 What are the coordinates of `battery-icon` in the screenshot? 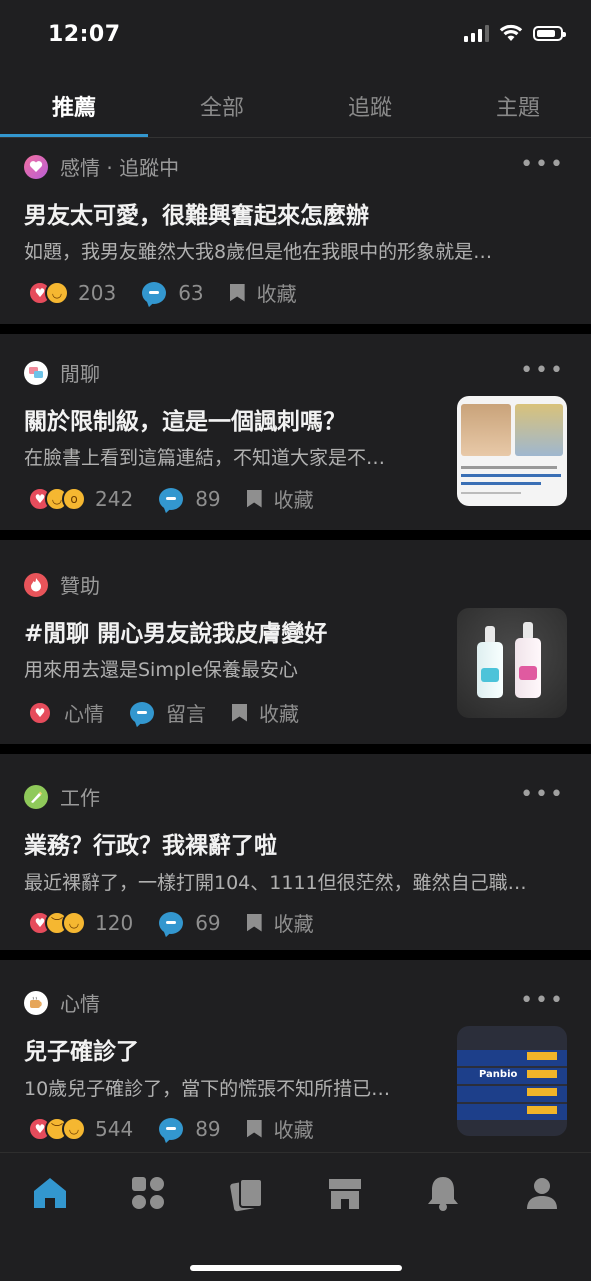 It's located at (549, 33).